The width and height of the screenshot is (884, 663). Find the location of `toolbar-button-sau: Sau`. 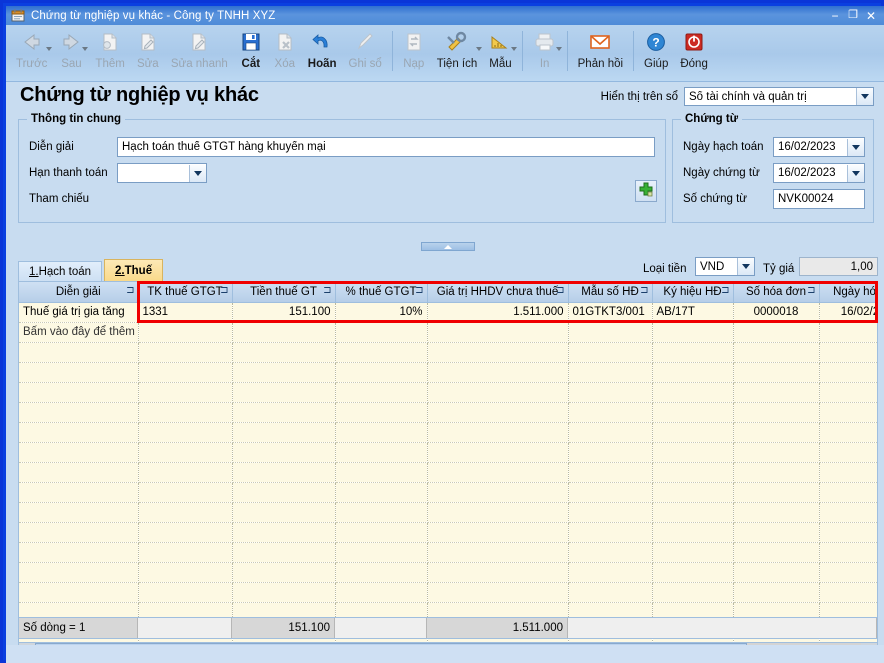

toolbar-button-sau: Sau is located at coordinates (71, 52).